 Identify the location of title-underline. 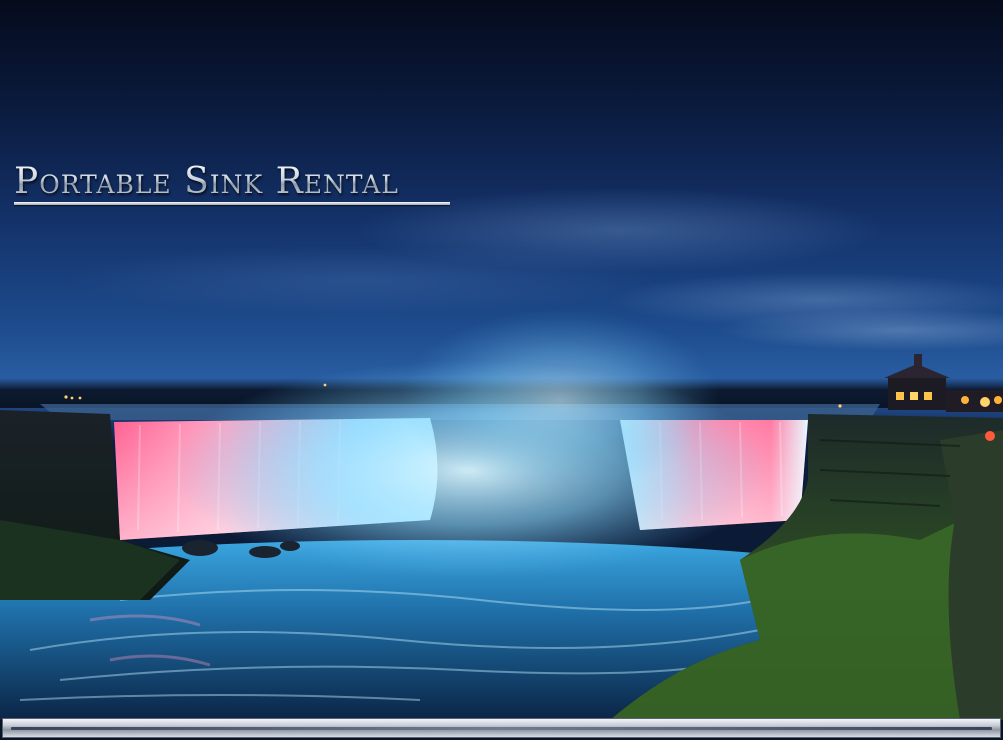
(232, 203).